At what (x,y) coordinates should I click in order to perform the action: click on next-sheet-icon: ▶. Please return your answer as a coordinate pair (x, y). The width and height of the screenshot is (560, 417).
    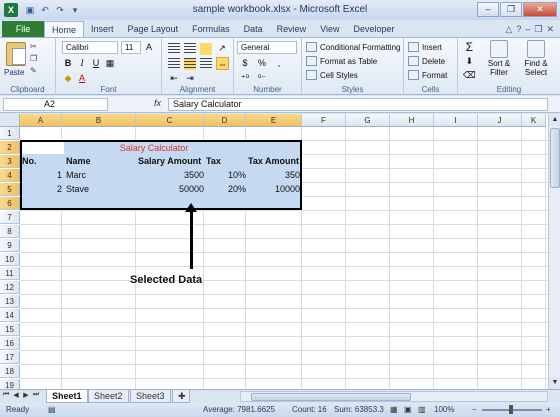
    Looking at the image, I should click on (26, 395).